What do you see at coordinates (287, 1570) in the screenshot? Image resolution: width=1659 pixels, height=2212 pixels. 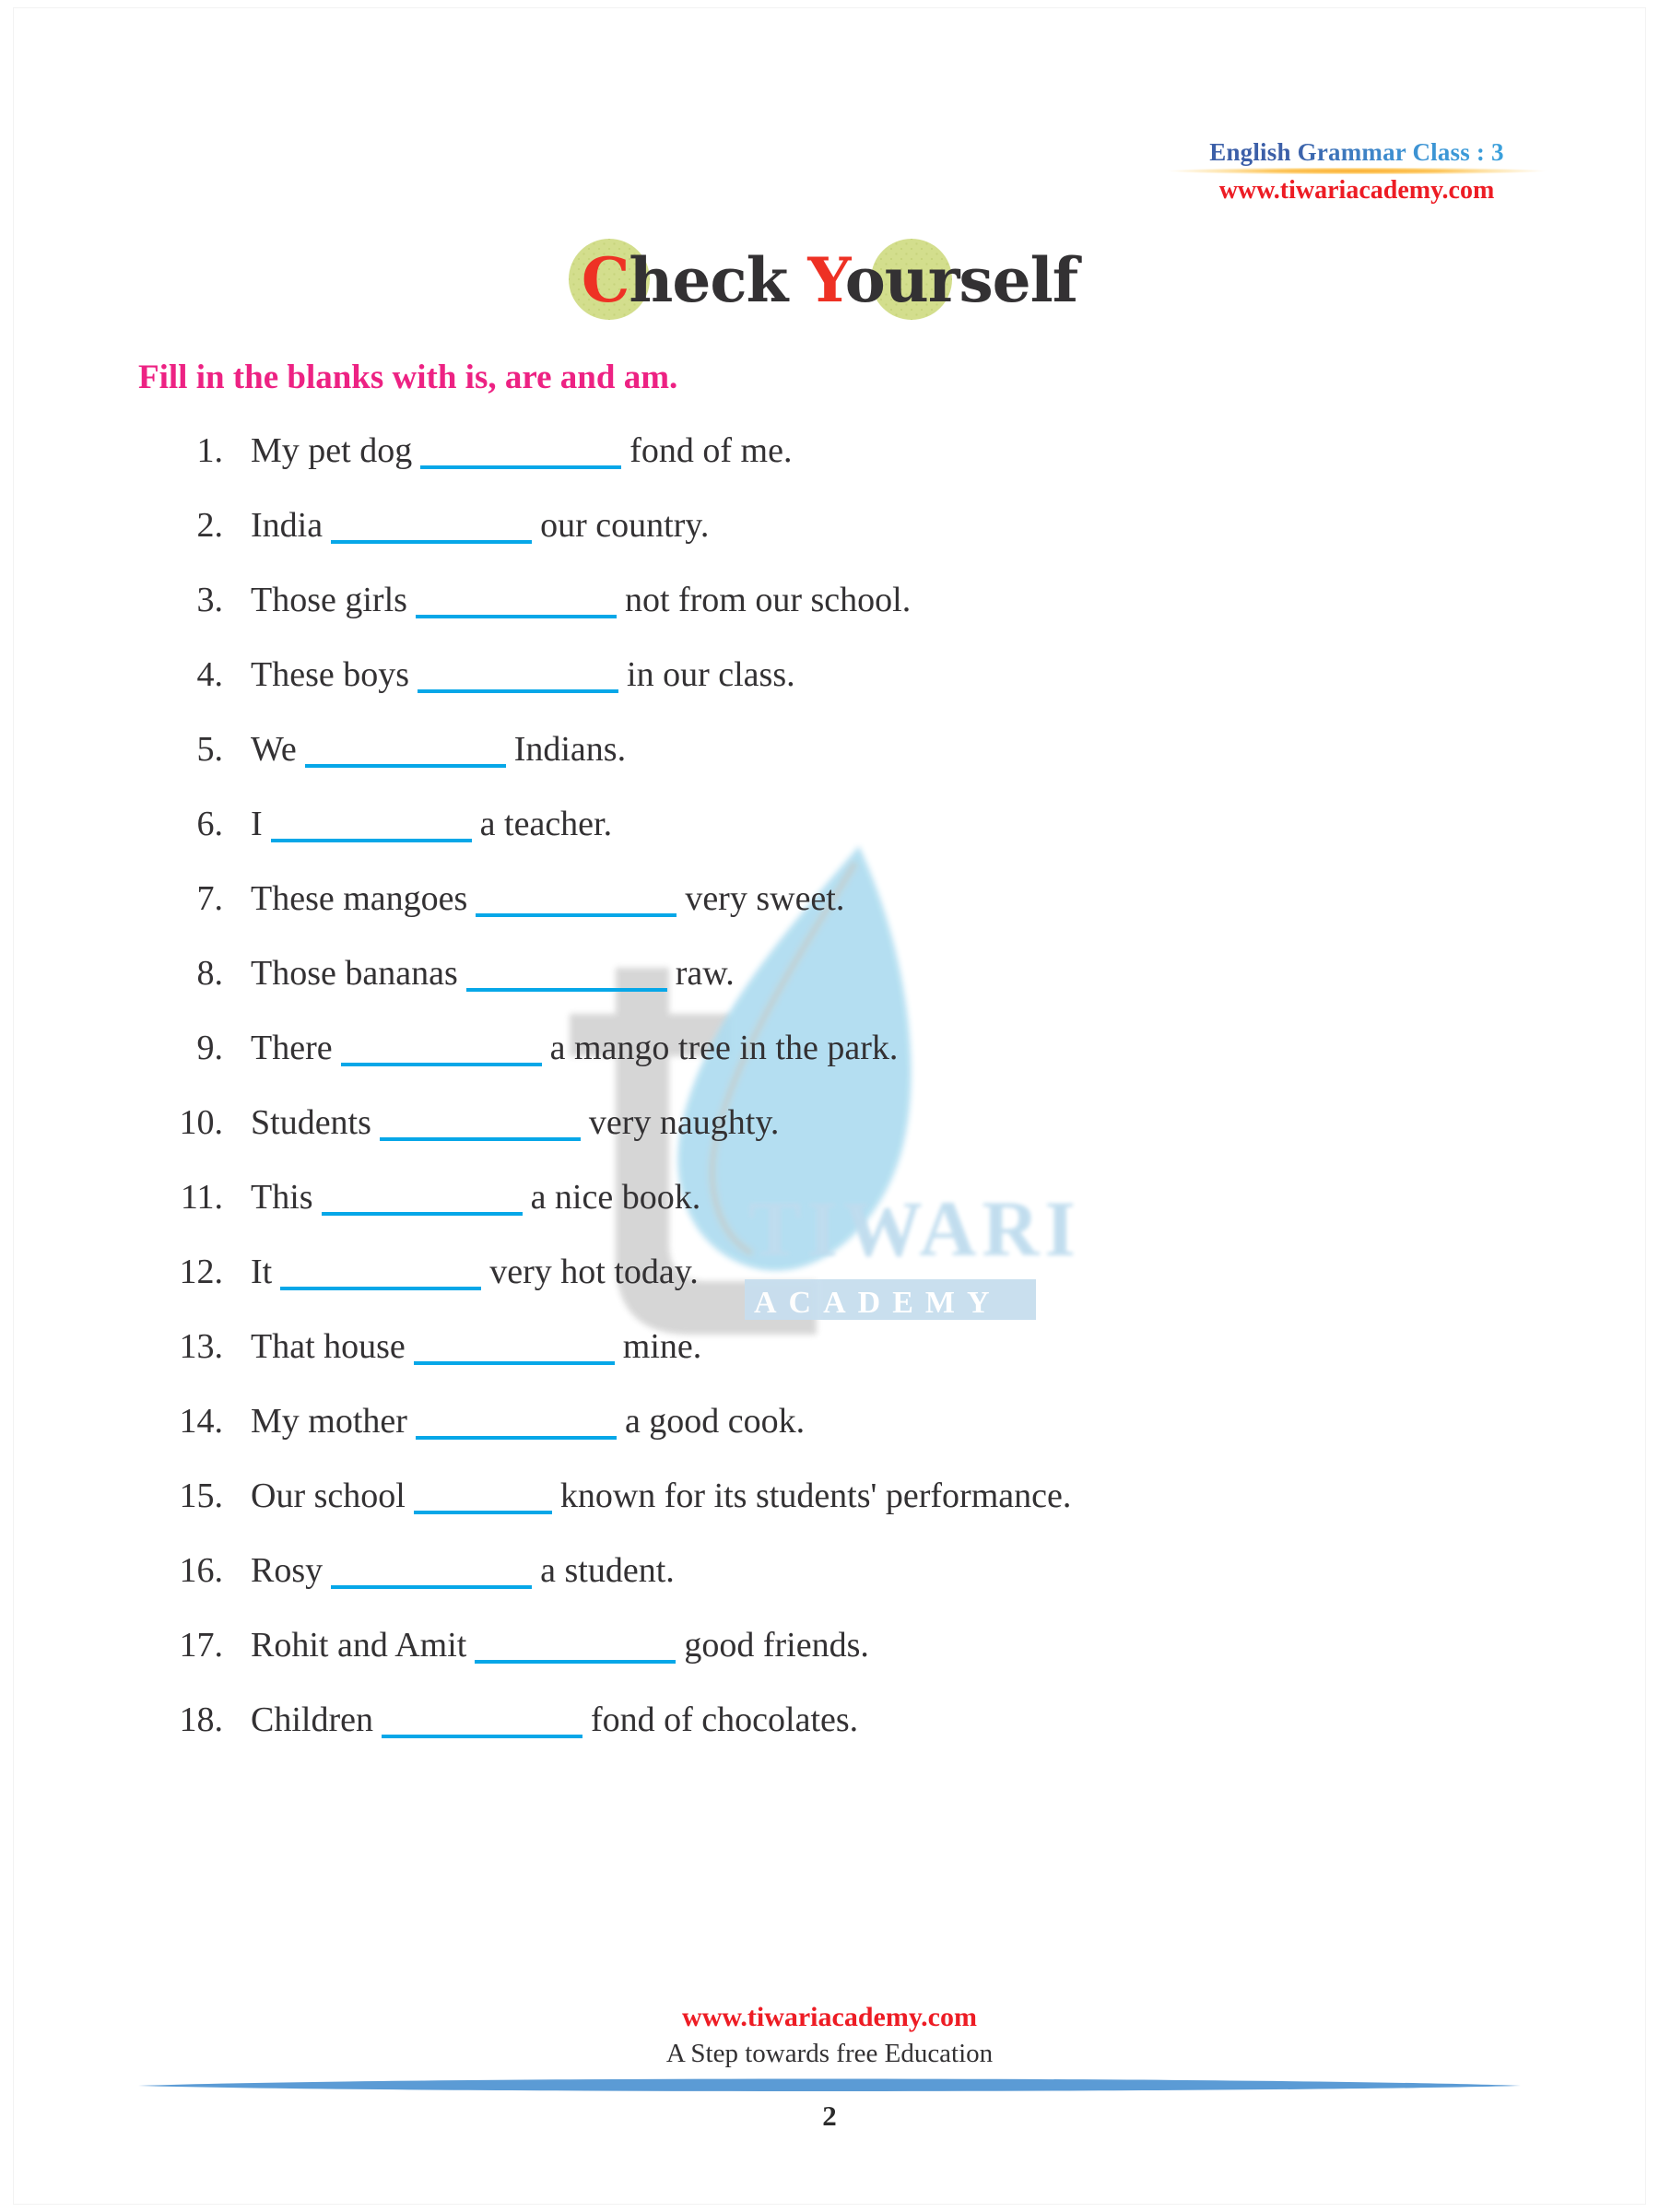 I see `question-prefix: Rosy` at bounding box center [287, 1570].